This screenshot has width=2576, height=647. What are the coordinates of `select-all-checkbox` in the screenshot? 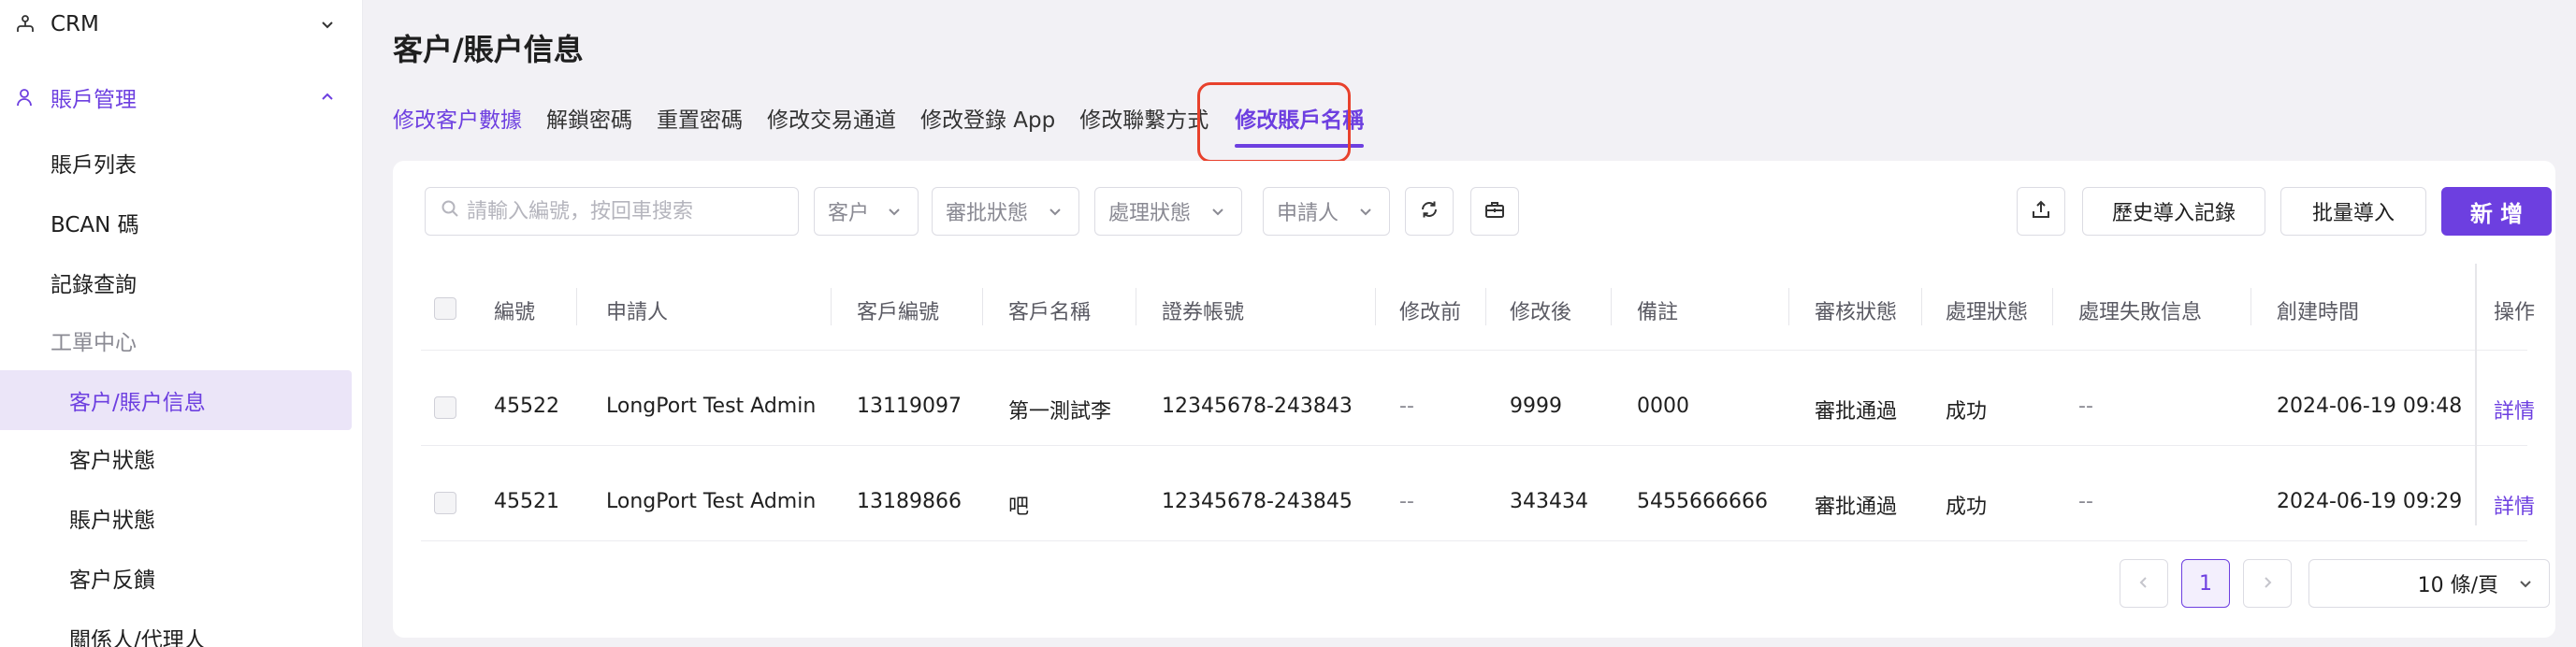 It's located at (445, 308).